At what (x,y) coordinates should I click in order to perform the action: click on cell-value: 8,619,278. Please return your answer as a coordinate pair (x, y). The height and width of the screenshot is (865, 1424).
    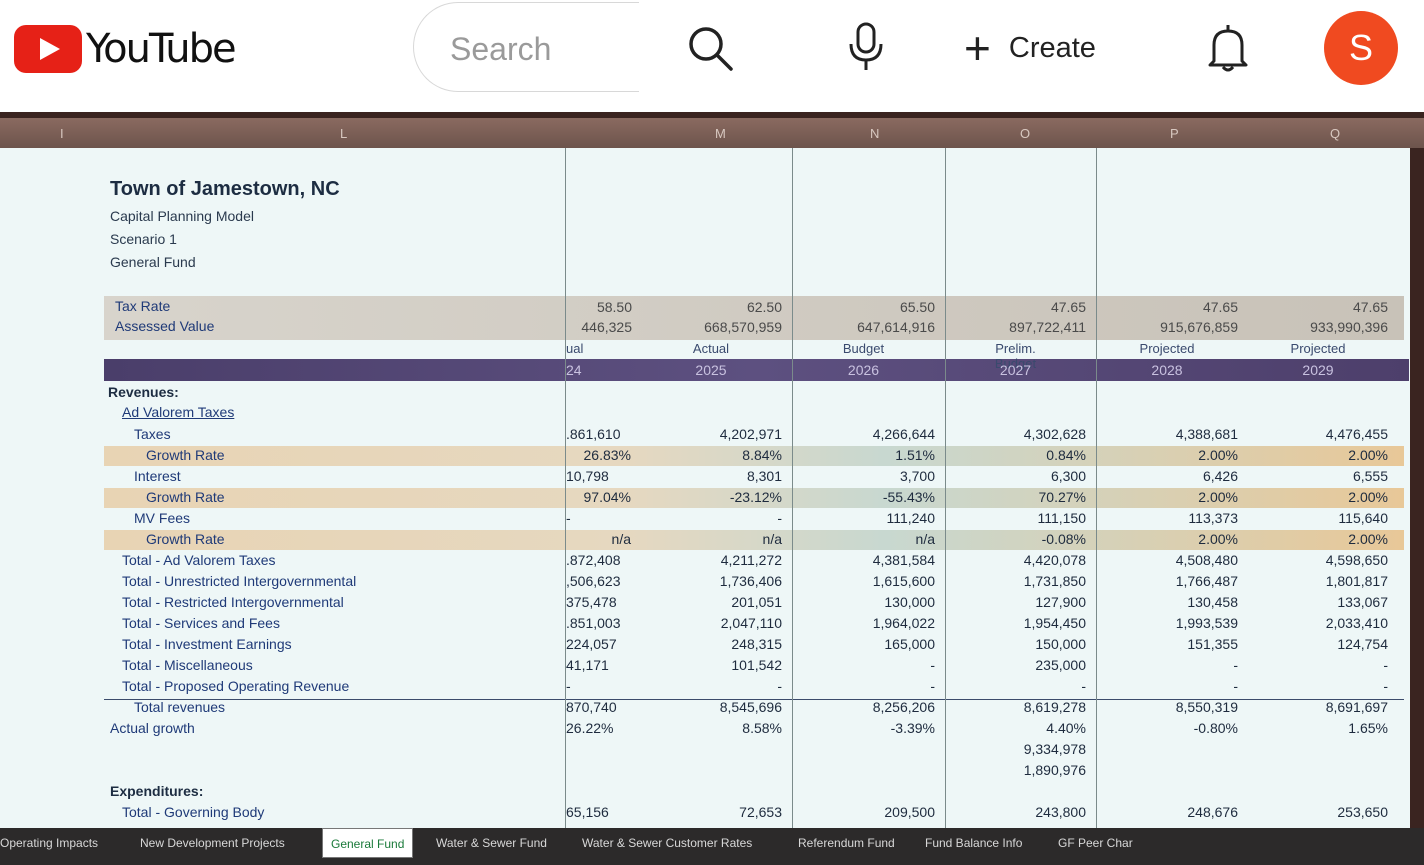
    Looking at the image, I should click on (1054, 707).